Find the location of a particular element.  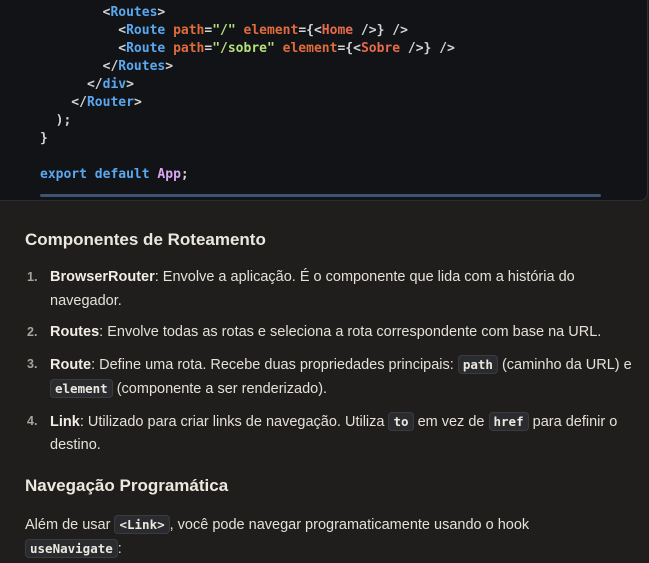

code-token: "/" is located at coordinates (224, 30).